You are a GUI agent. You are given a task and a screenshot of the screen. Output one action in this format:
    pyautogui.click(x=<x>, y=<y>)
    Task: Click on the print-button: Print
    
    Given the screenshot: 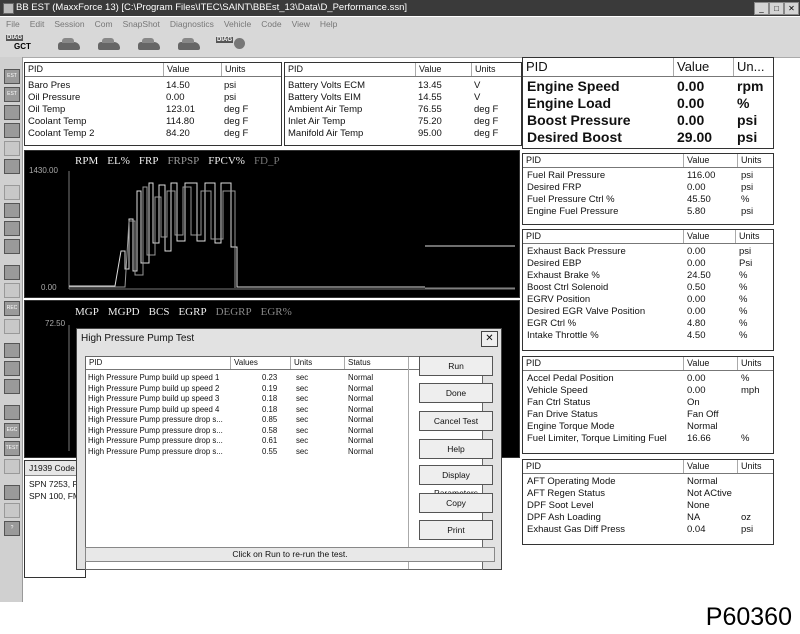 What is the action you would take?
    pyautogui.click(x=456, y=530)
    